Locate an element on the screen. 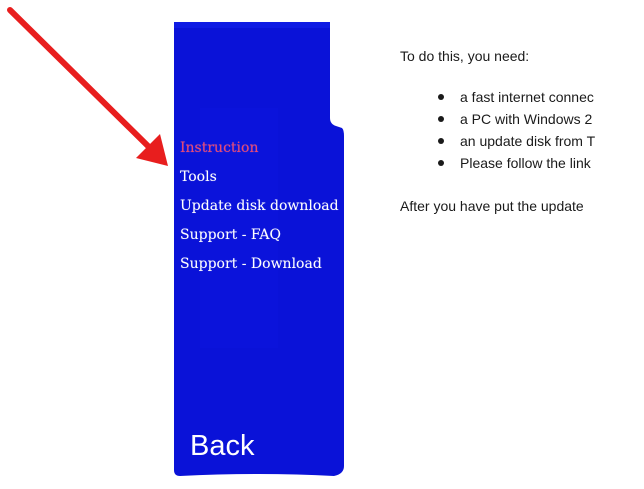 The height and width of the screenshot is (489, 644). list-item: an update disk from T is located at coordinates (522, 141).